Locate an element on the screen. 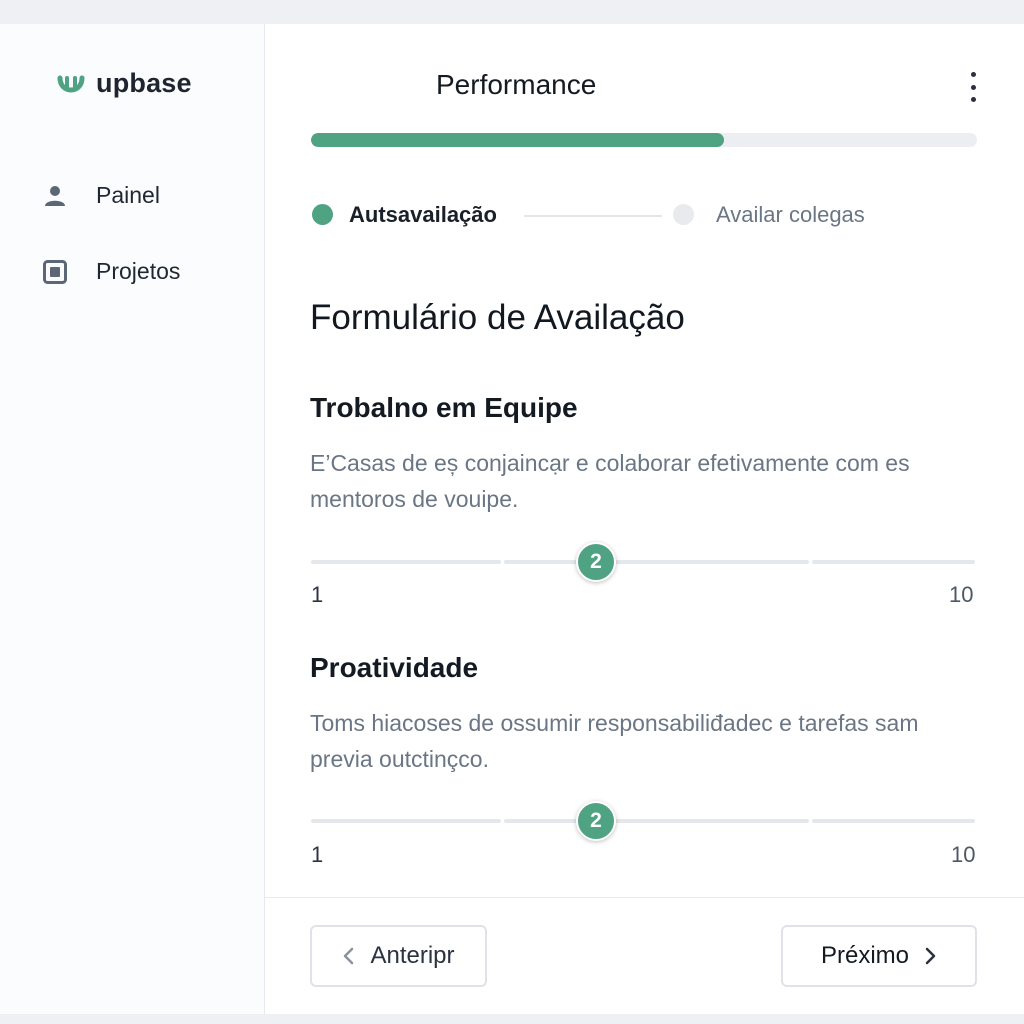 This screenshot has height=1024, width=1024. form-title: Formulário de Availação is located at coordinates (497, 317).